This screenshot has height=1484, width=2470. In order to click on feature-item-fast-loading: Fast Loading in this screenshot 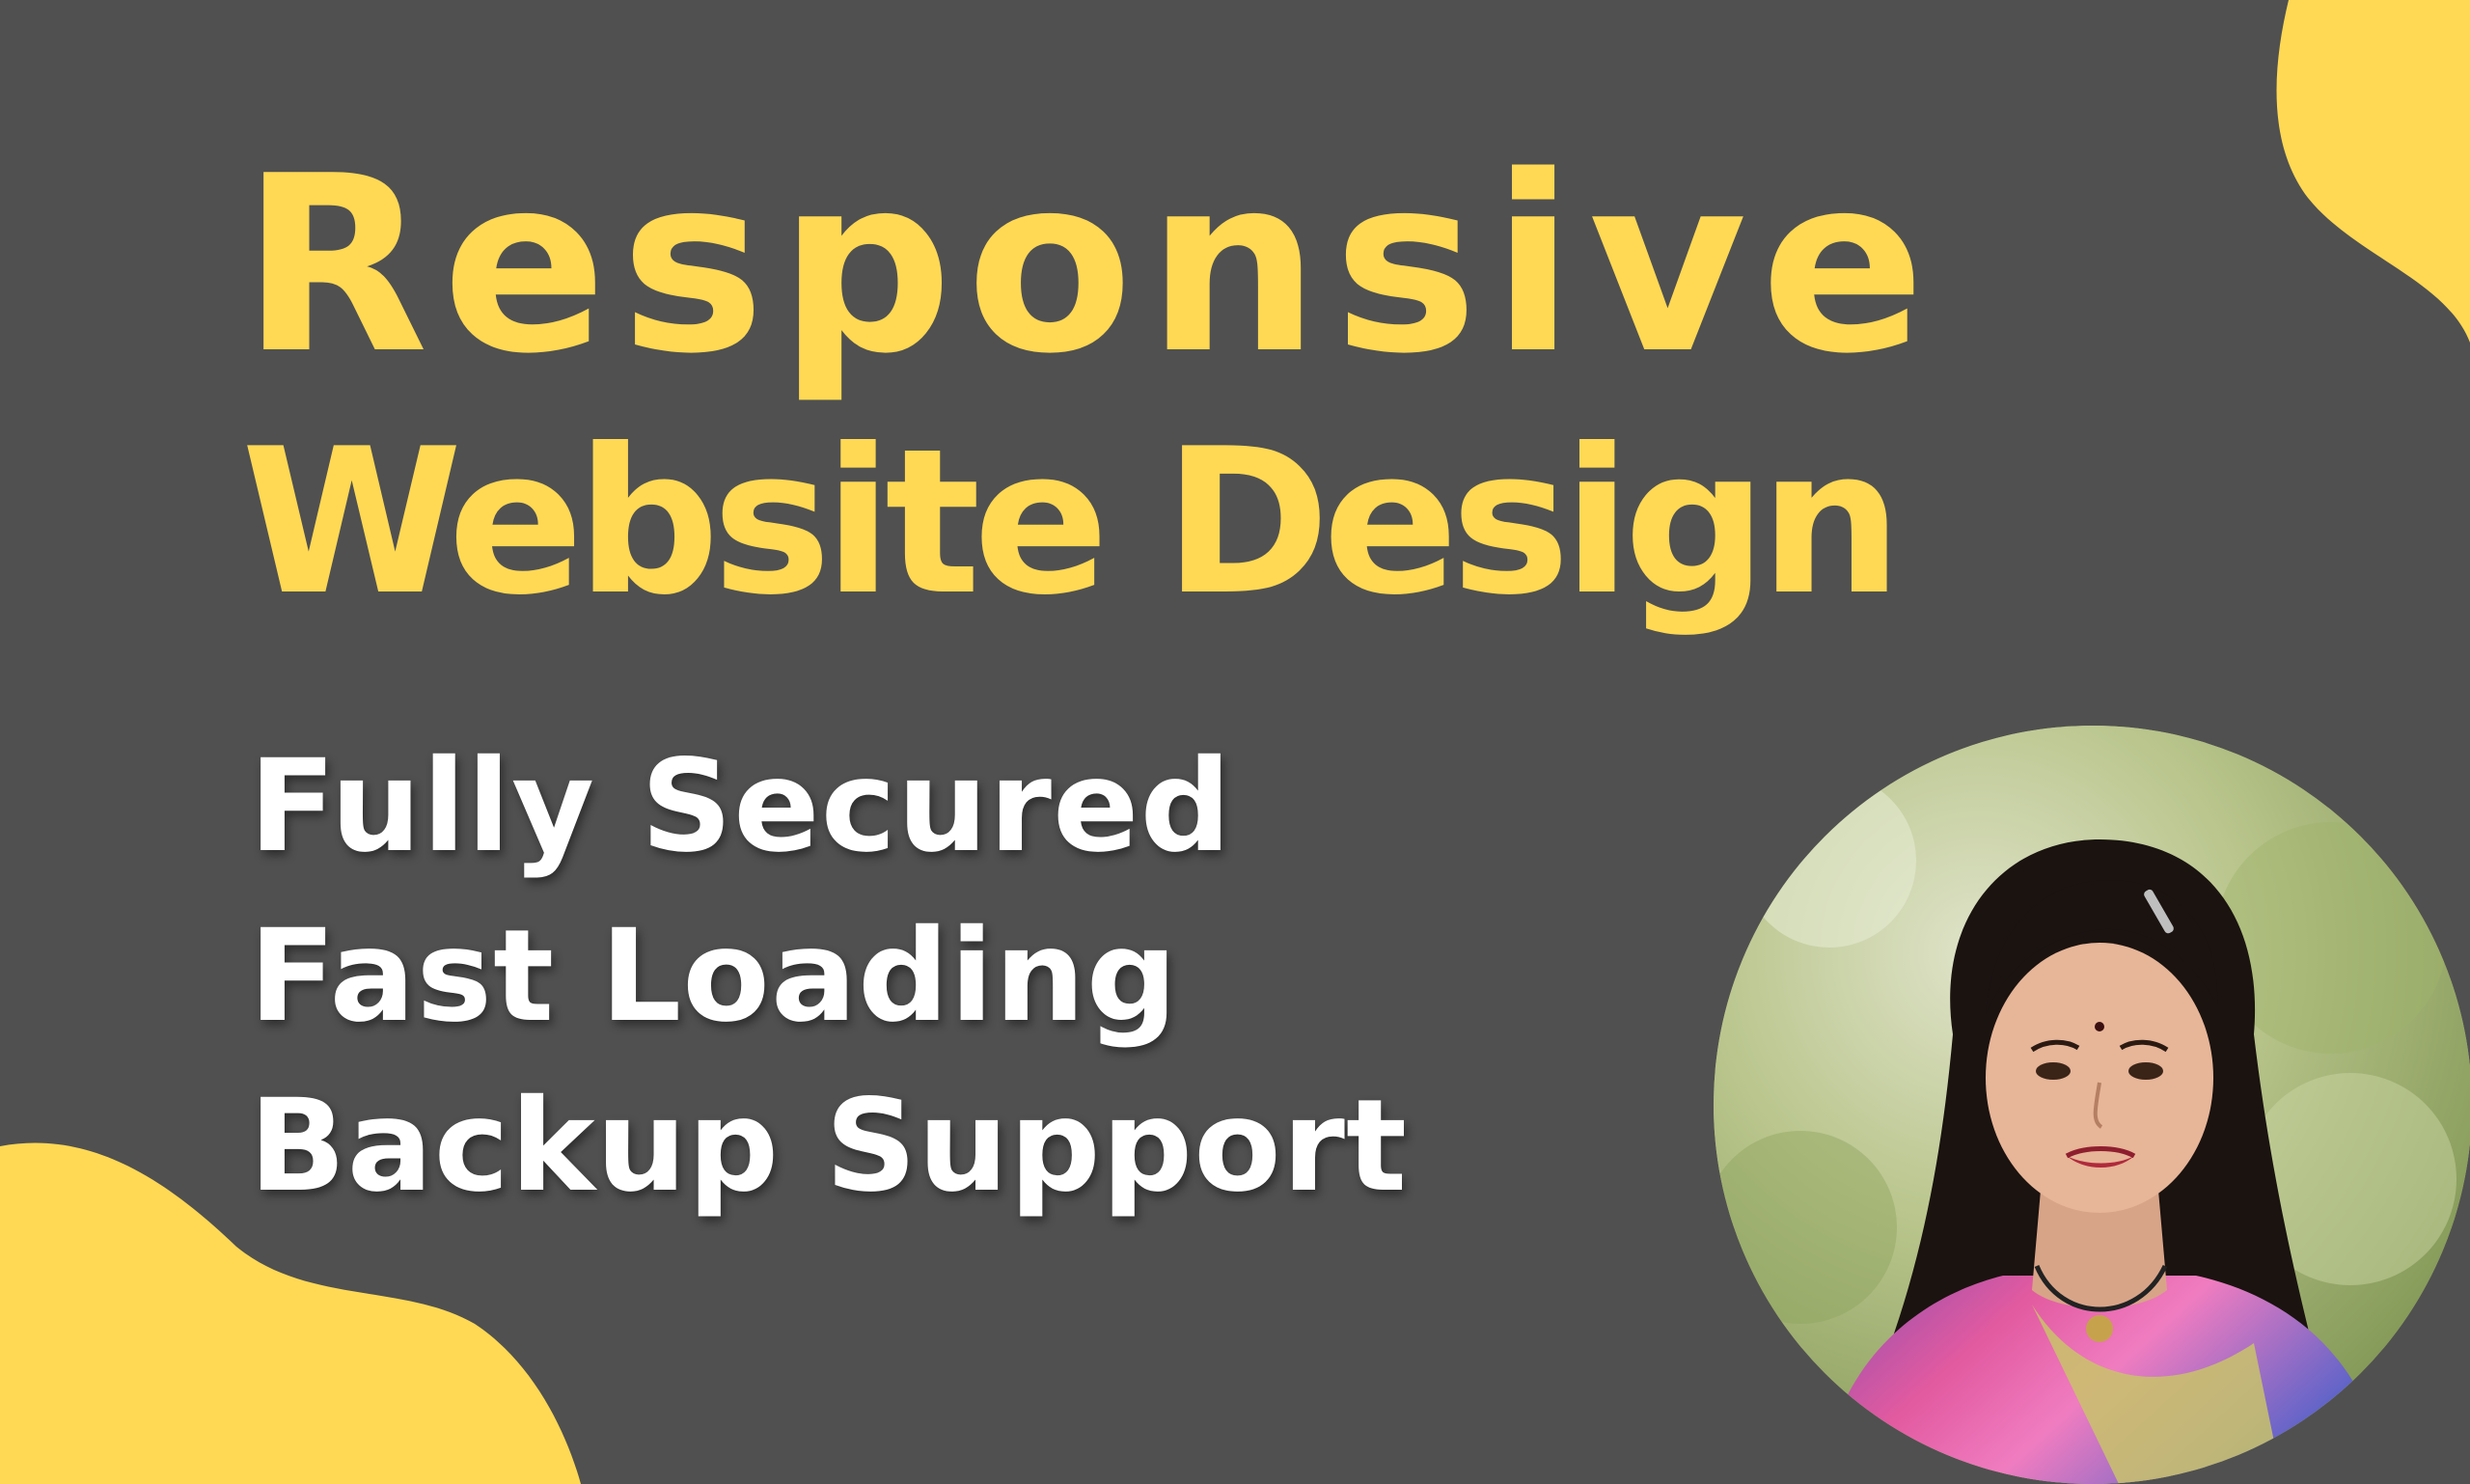, I will do `click(714, 976)`.